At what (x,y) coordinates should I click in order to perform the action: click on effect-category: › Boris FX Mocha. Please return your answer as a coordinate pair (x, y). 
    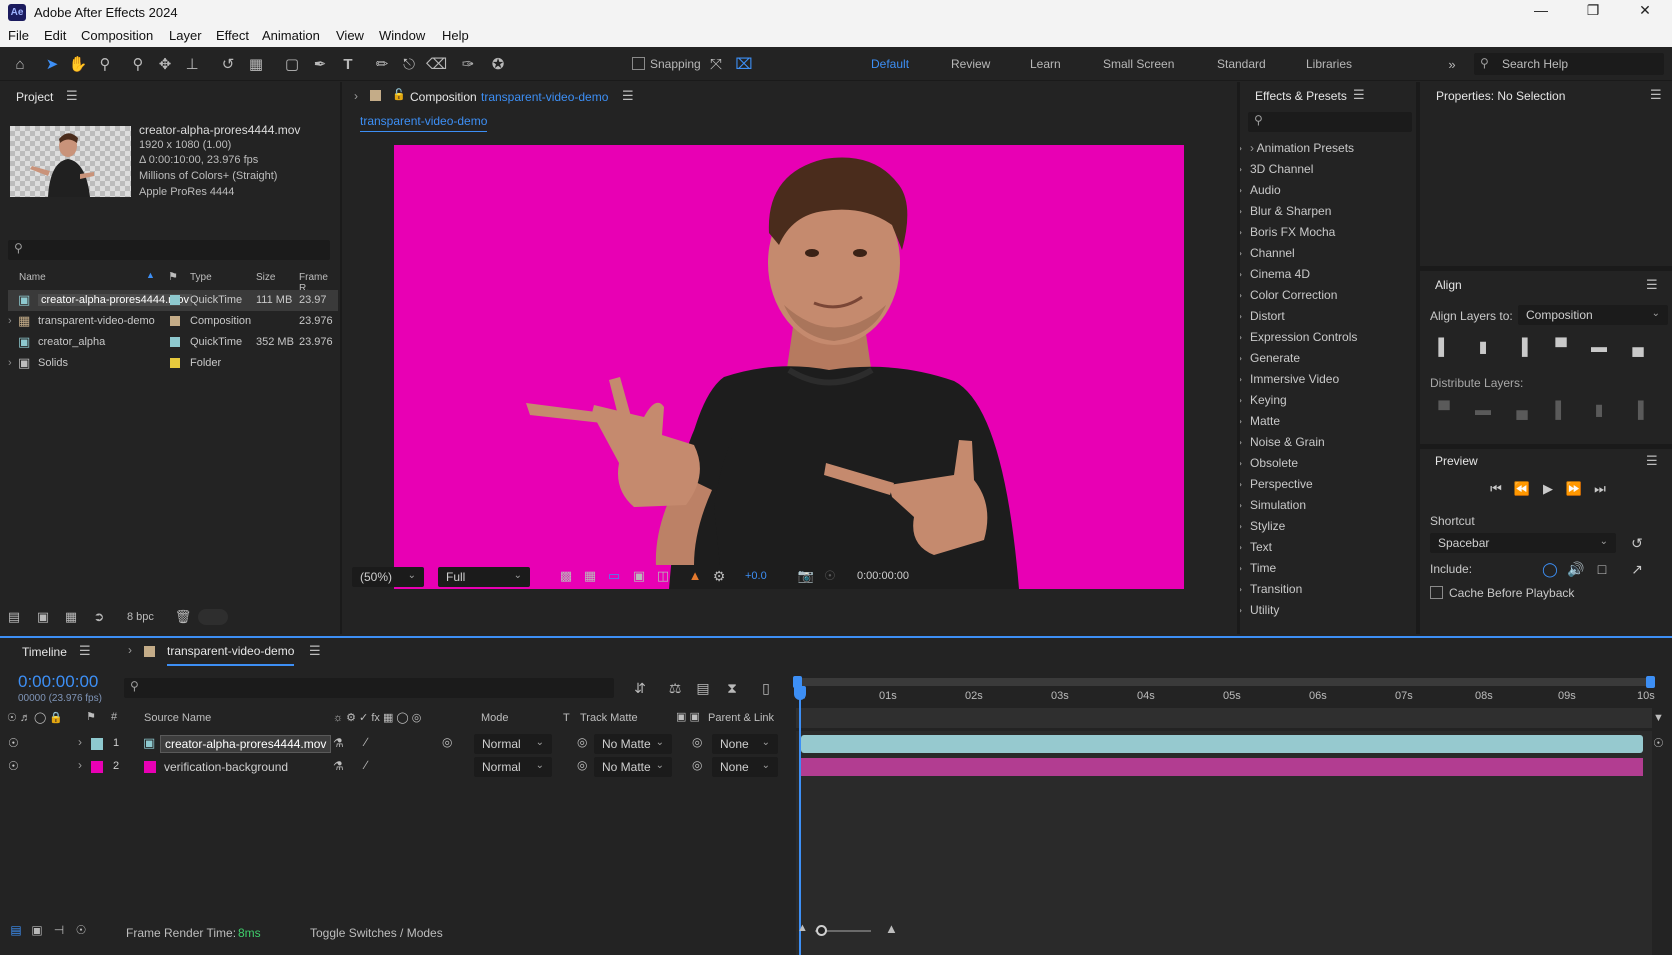
    Looking at the image, I should click on (1286, 232).